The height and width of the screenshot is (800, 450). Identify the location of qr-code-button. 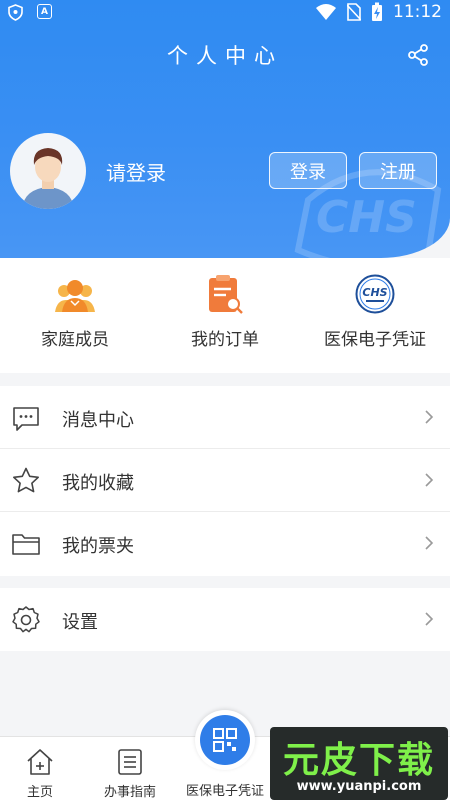
(225, 740).